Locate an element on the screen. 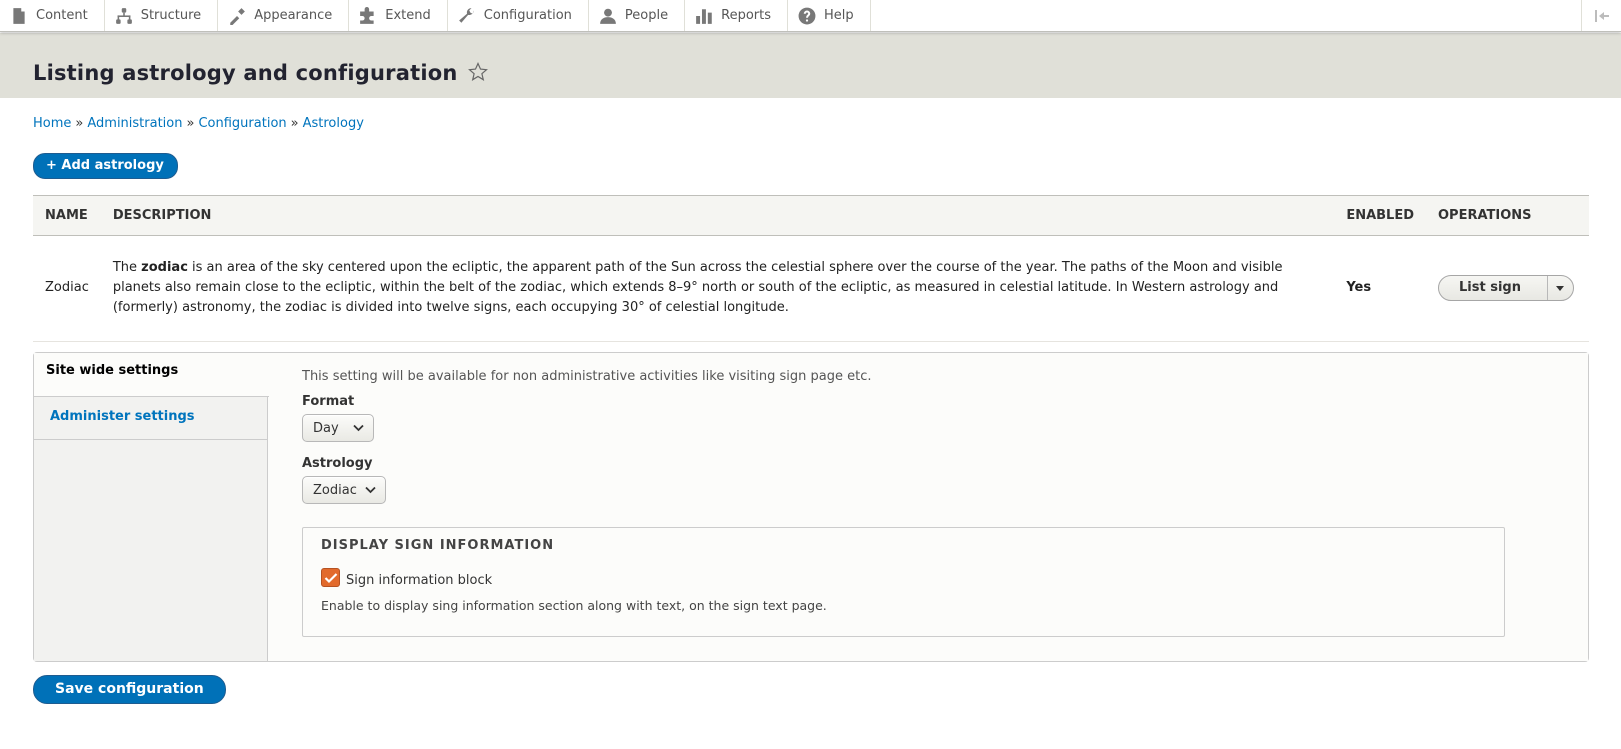 The height and width of the screenshot is (749, 1621). toolbar-item-appearance: Appearance is located at coordinates (284, 15).